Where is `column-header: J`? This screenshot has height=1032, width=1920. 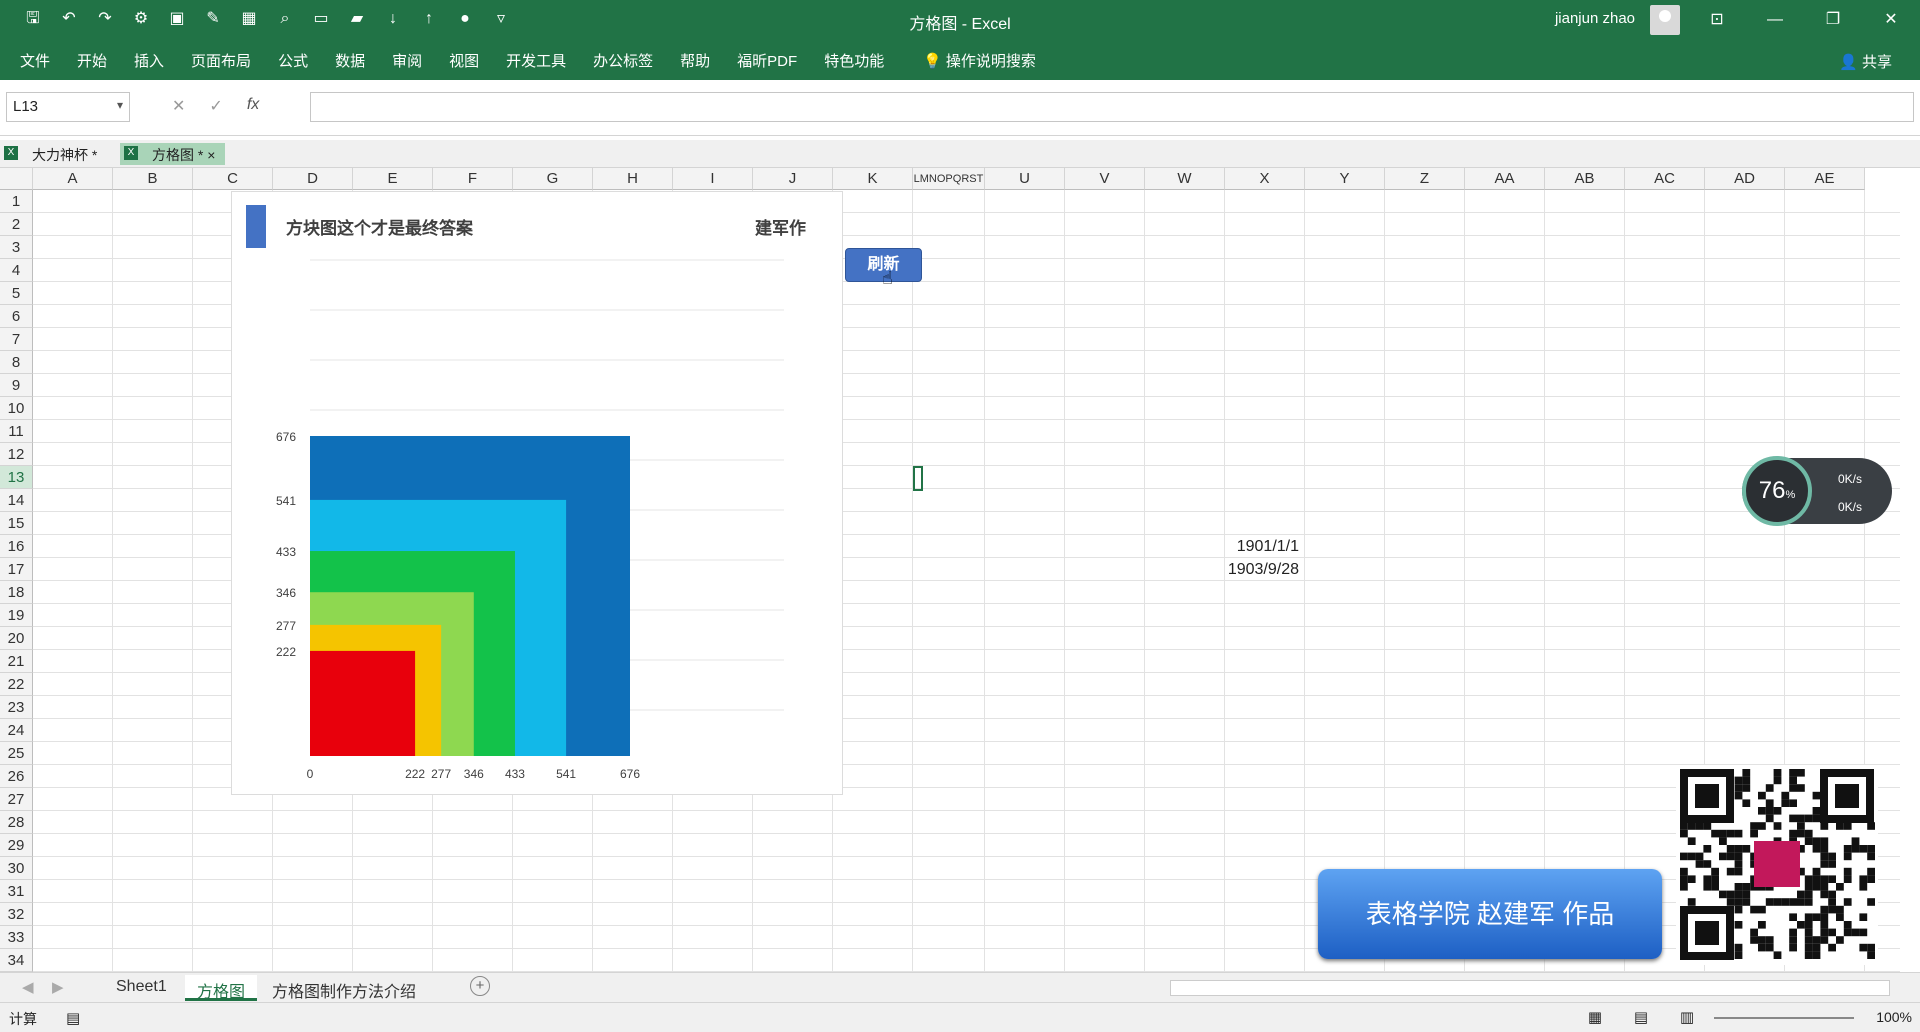 column-header: J is located at coordinates (793, 179).